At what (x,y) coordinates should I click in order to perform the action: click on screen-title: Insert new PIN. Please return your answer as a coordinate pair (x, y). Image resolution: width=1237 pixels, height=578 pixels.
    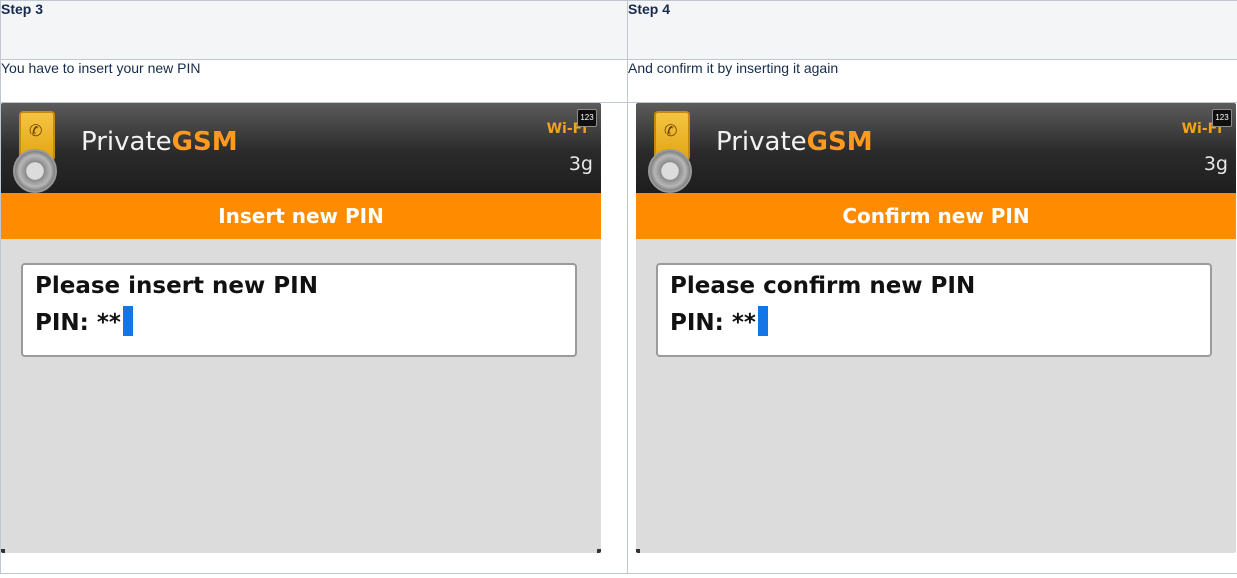
    Looking at the image, I should click on (301, 216).